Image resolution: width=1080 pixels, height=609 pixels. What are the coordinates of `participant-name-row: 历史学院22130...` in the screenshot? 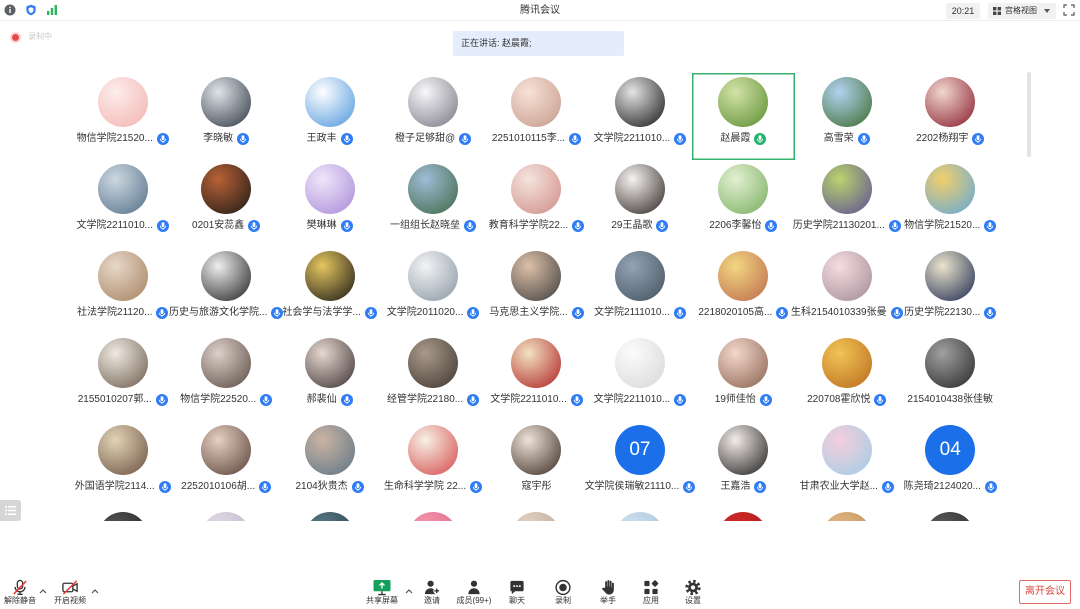 It's located at (950, 313).